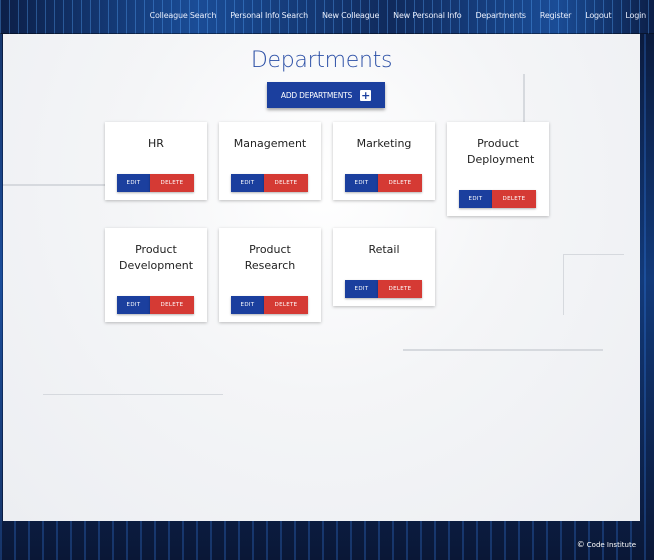 Image resolution: width=654 pixels, height=560 pixels. I want to click on nav-departments: Departments, so click(500, 15).